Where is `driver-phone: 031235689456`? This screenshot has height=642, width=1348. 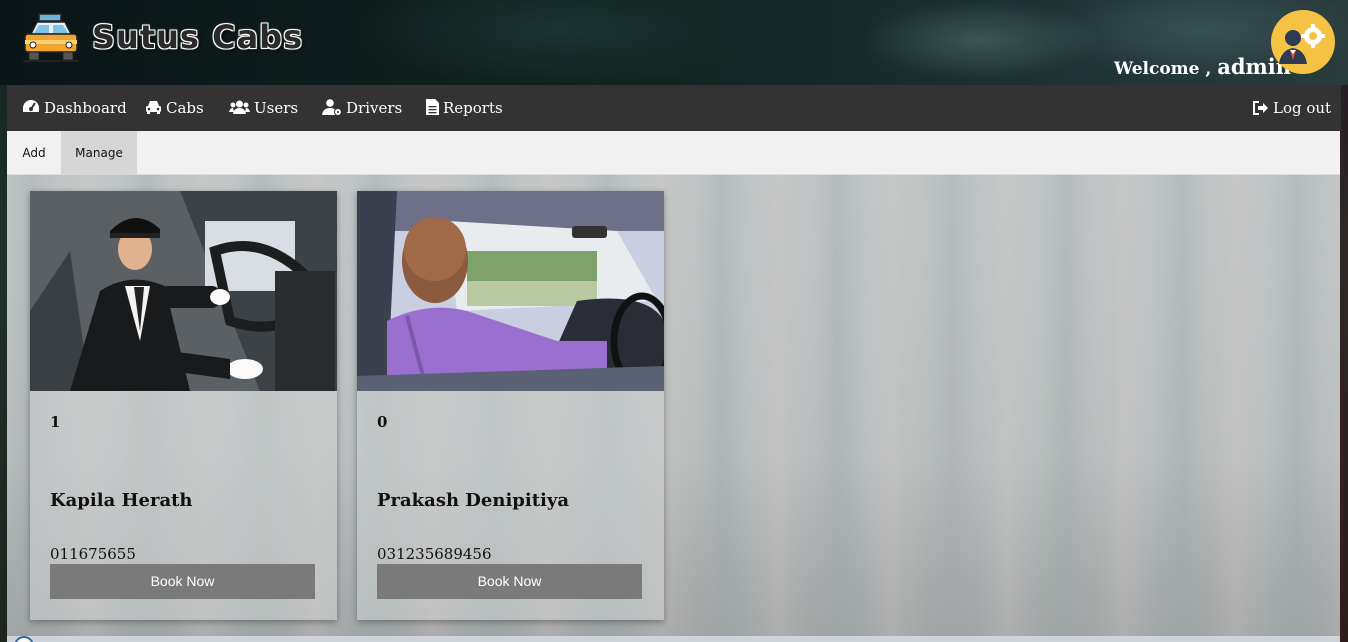
driver-phone: 031235689456 is located at coordinates (434, 554).